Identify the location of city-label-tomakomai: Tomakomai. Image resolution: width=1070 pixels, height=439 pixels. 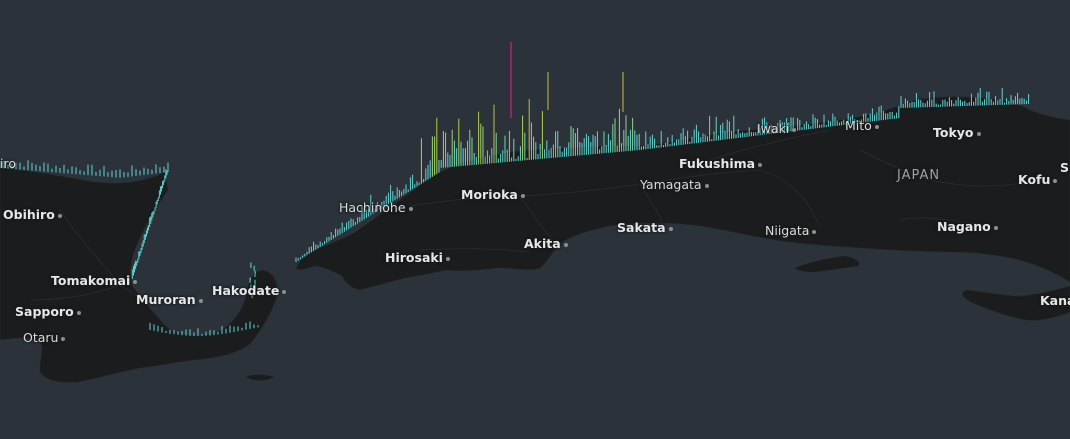
(94, 280).